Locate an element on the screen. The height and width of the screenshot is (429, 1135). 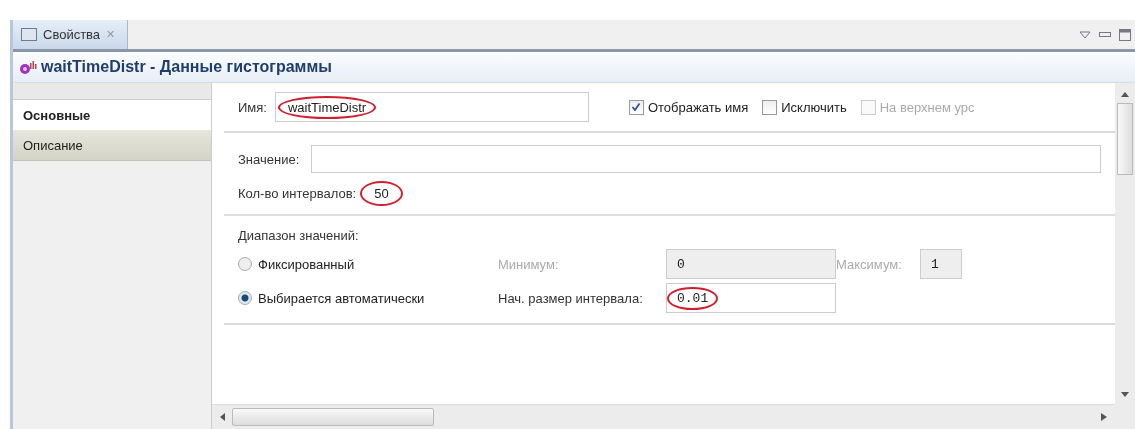
checkbox: Исключить is located at coordinates (804, 107).